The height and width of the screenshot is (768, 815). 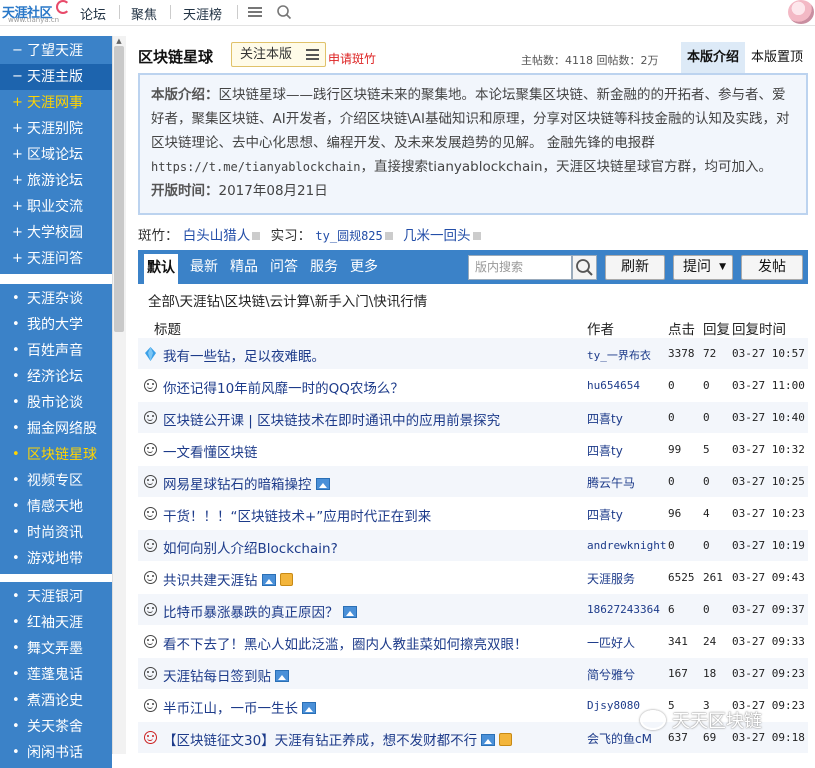 What do you see at coordinates (284, 267) in the screenshot?
I see `tab-qa: 问答` at bounding box center [284, 267].